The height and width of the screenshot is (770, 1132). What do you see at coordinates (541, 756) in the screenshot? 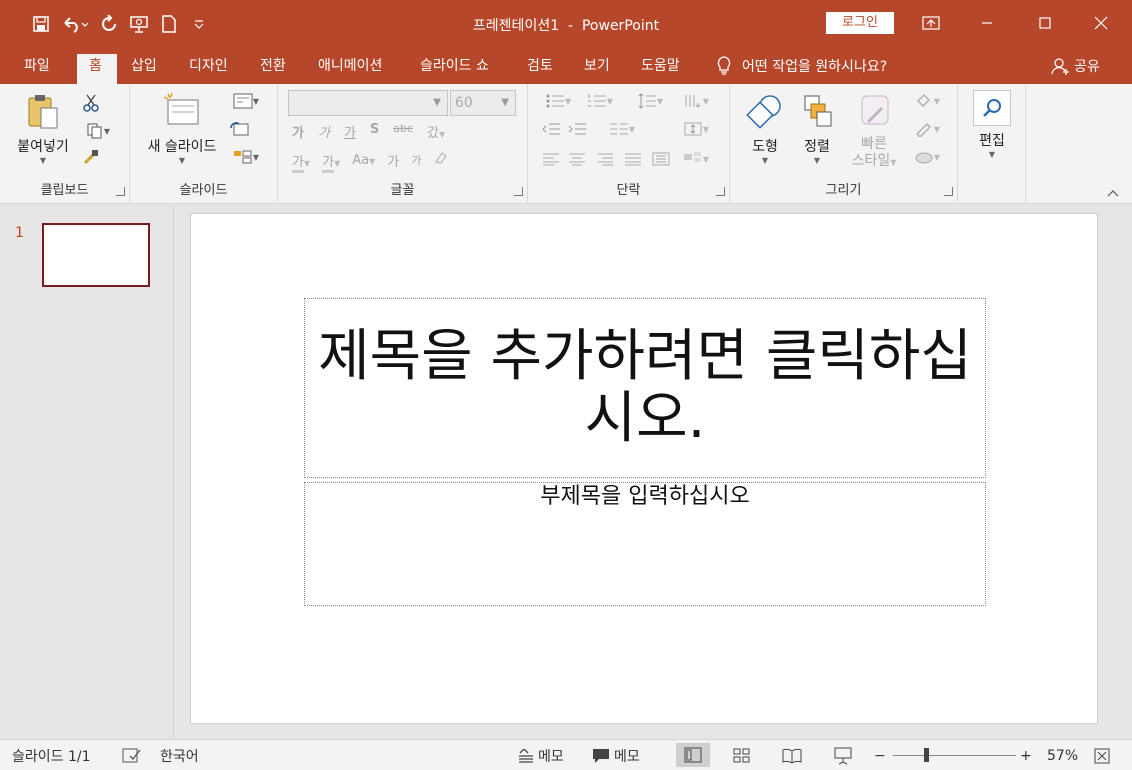
I see `notes-button: 메모` at bounding box center [541, 756].